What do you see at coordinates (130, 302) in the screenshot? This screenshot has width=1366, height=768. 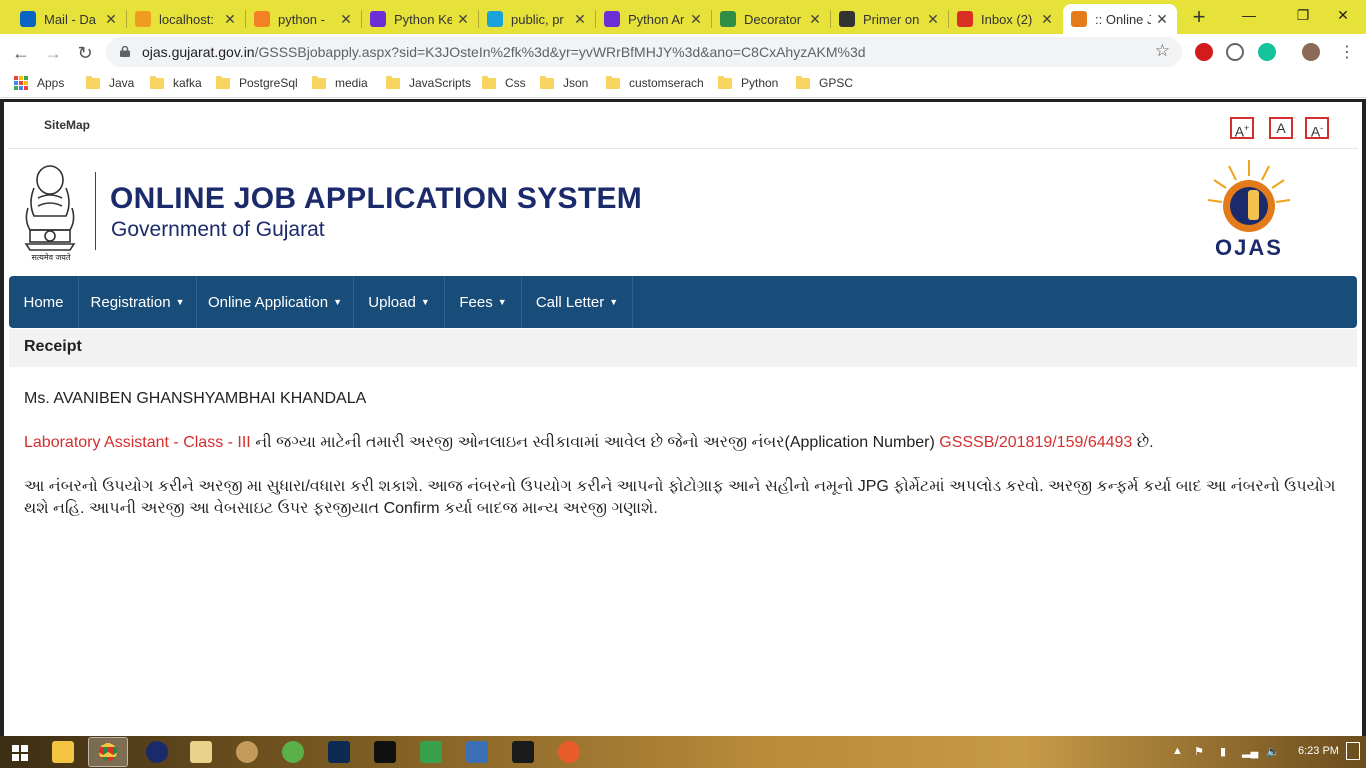 I see `nav-item-label: Registration` at bounding box center [130, 302].